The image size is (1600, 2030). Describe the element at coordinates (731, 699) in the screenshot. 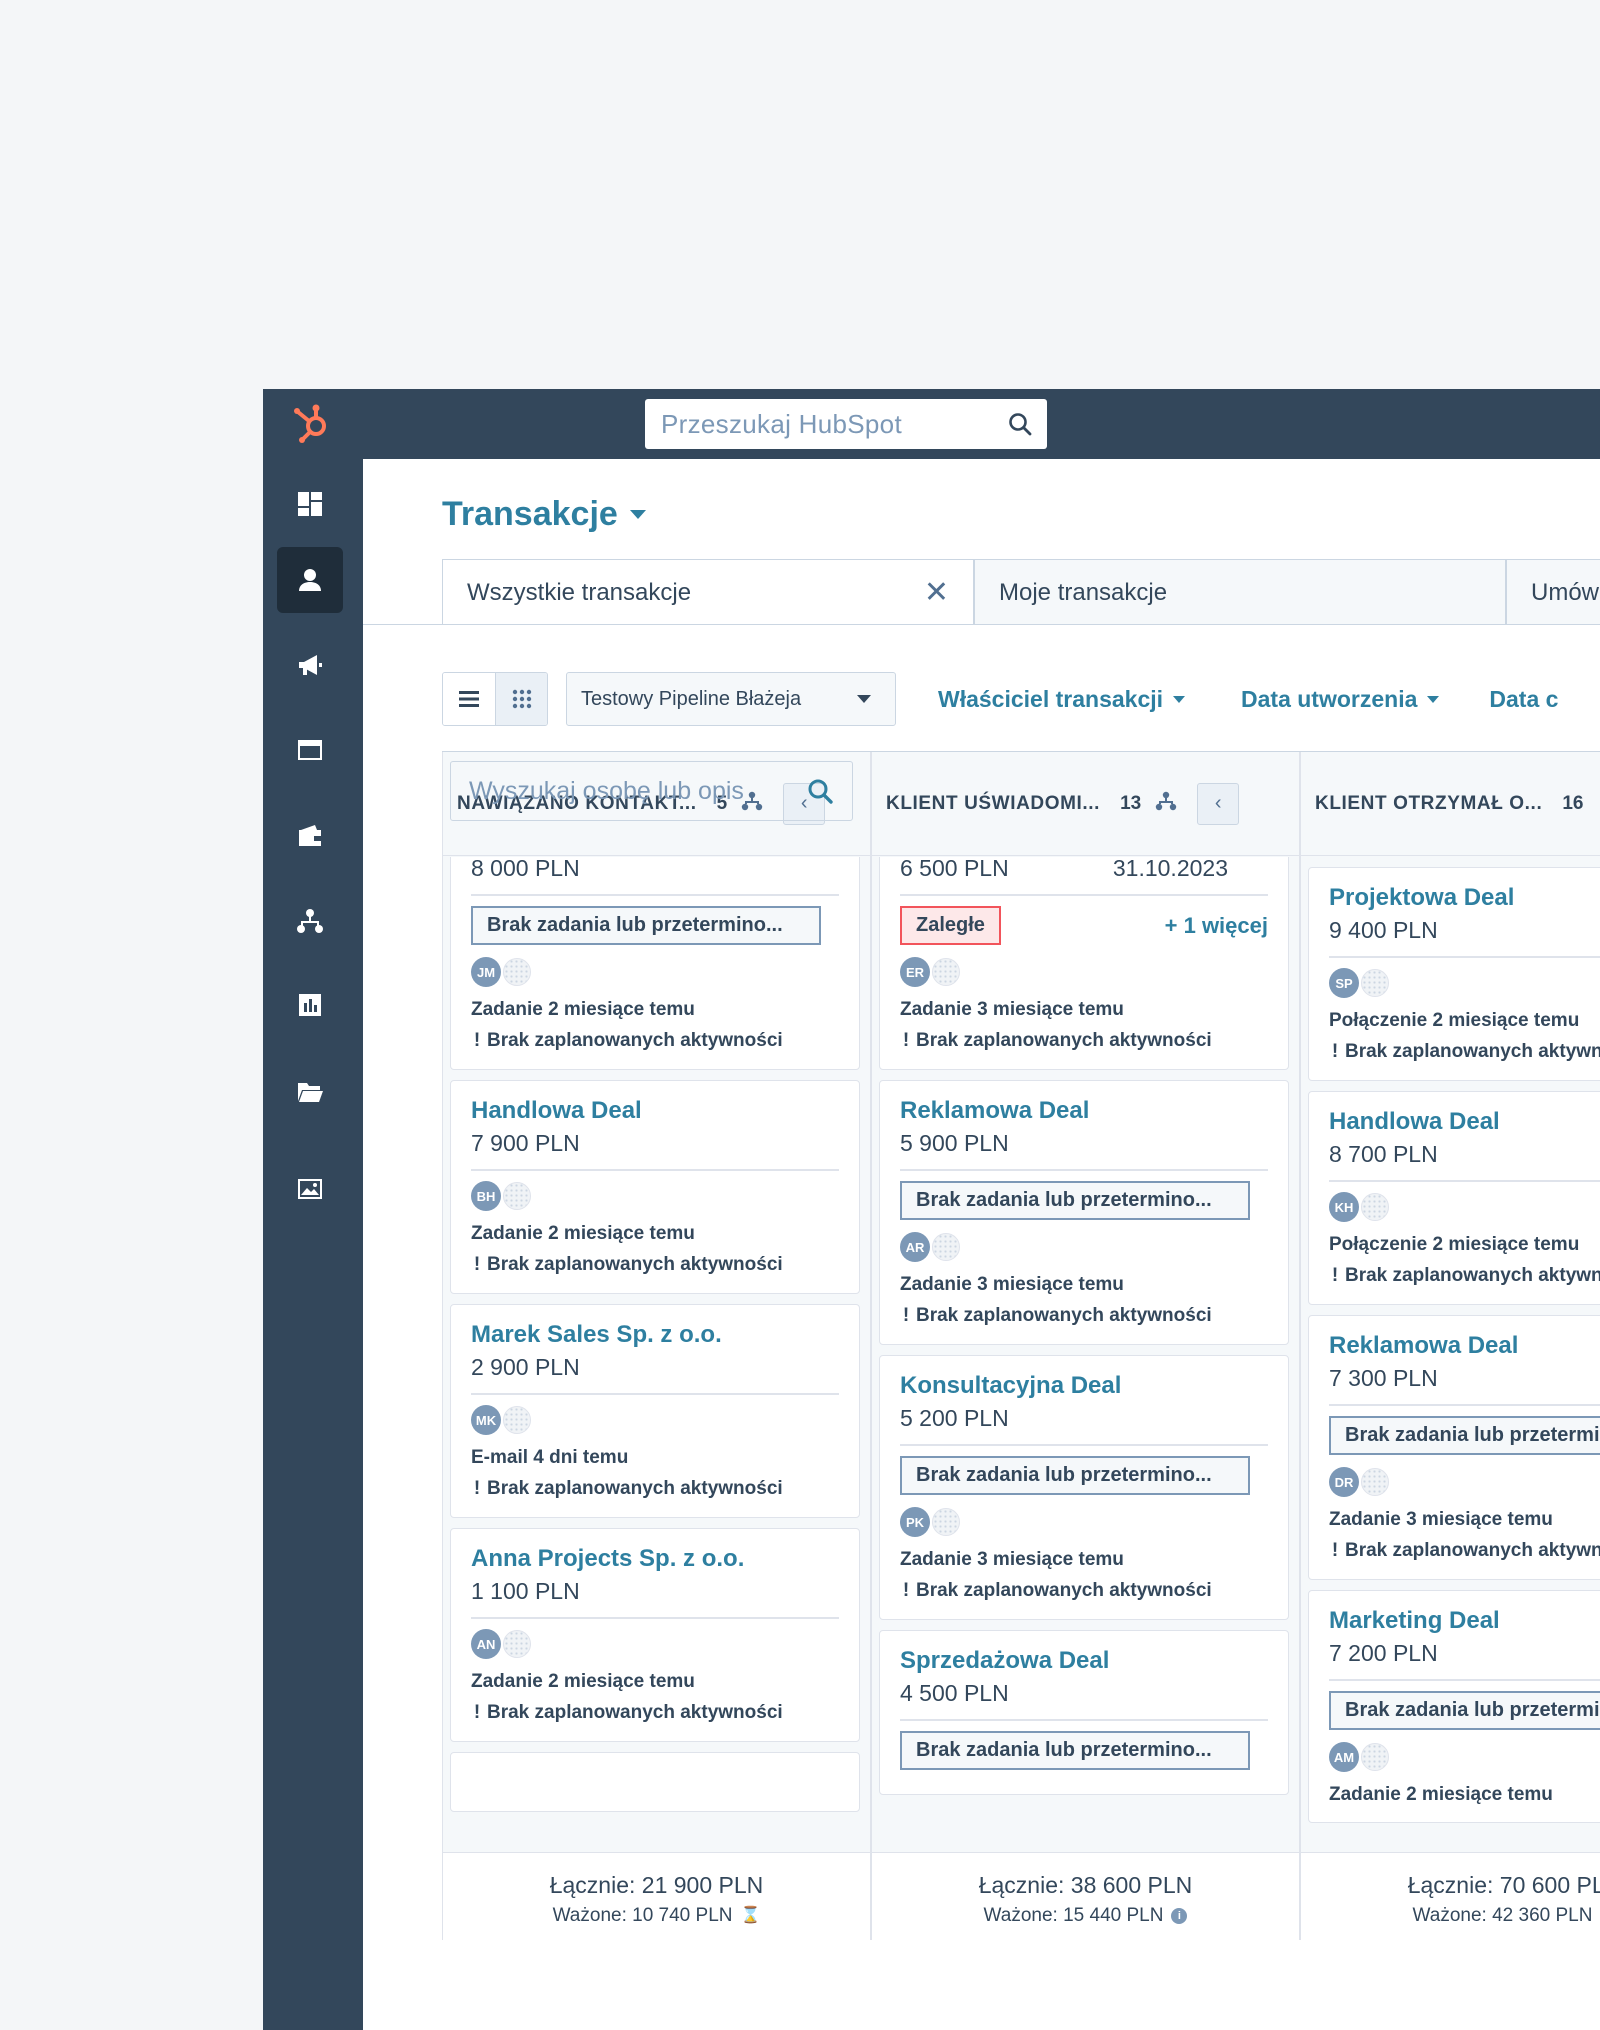

I see `pipeline-select: Testowy Pipeline Błażeja` at that location.